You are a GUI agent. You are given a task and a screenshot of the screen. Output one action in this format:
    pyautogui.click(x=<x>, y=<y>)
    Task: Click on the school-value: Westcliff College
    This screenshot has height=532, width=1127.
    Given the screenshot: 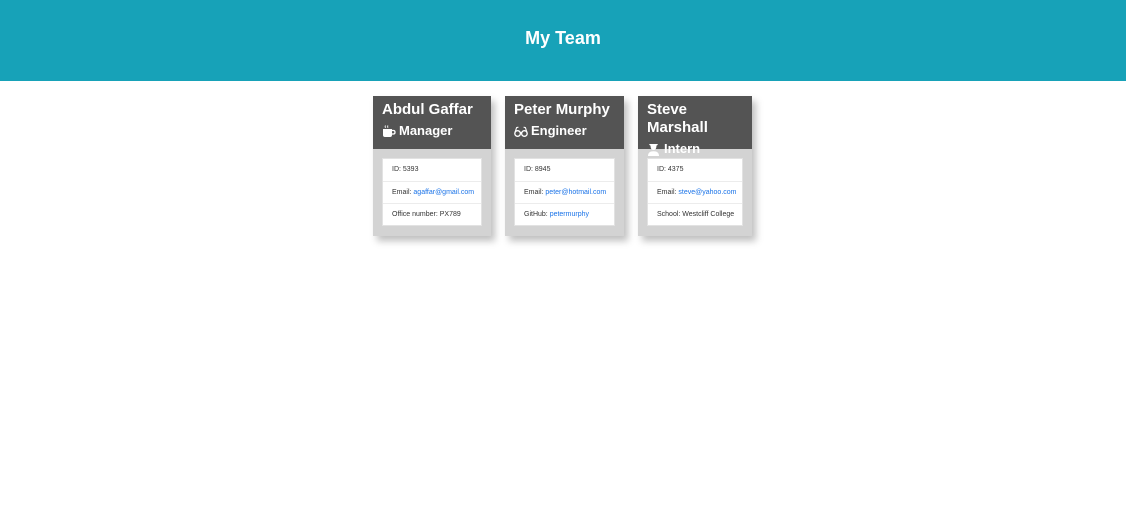 What is the action you would take?
    pyautogui.click(x=708, y=214)
    